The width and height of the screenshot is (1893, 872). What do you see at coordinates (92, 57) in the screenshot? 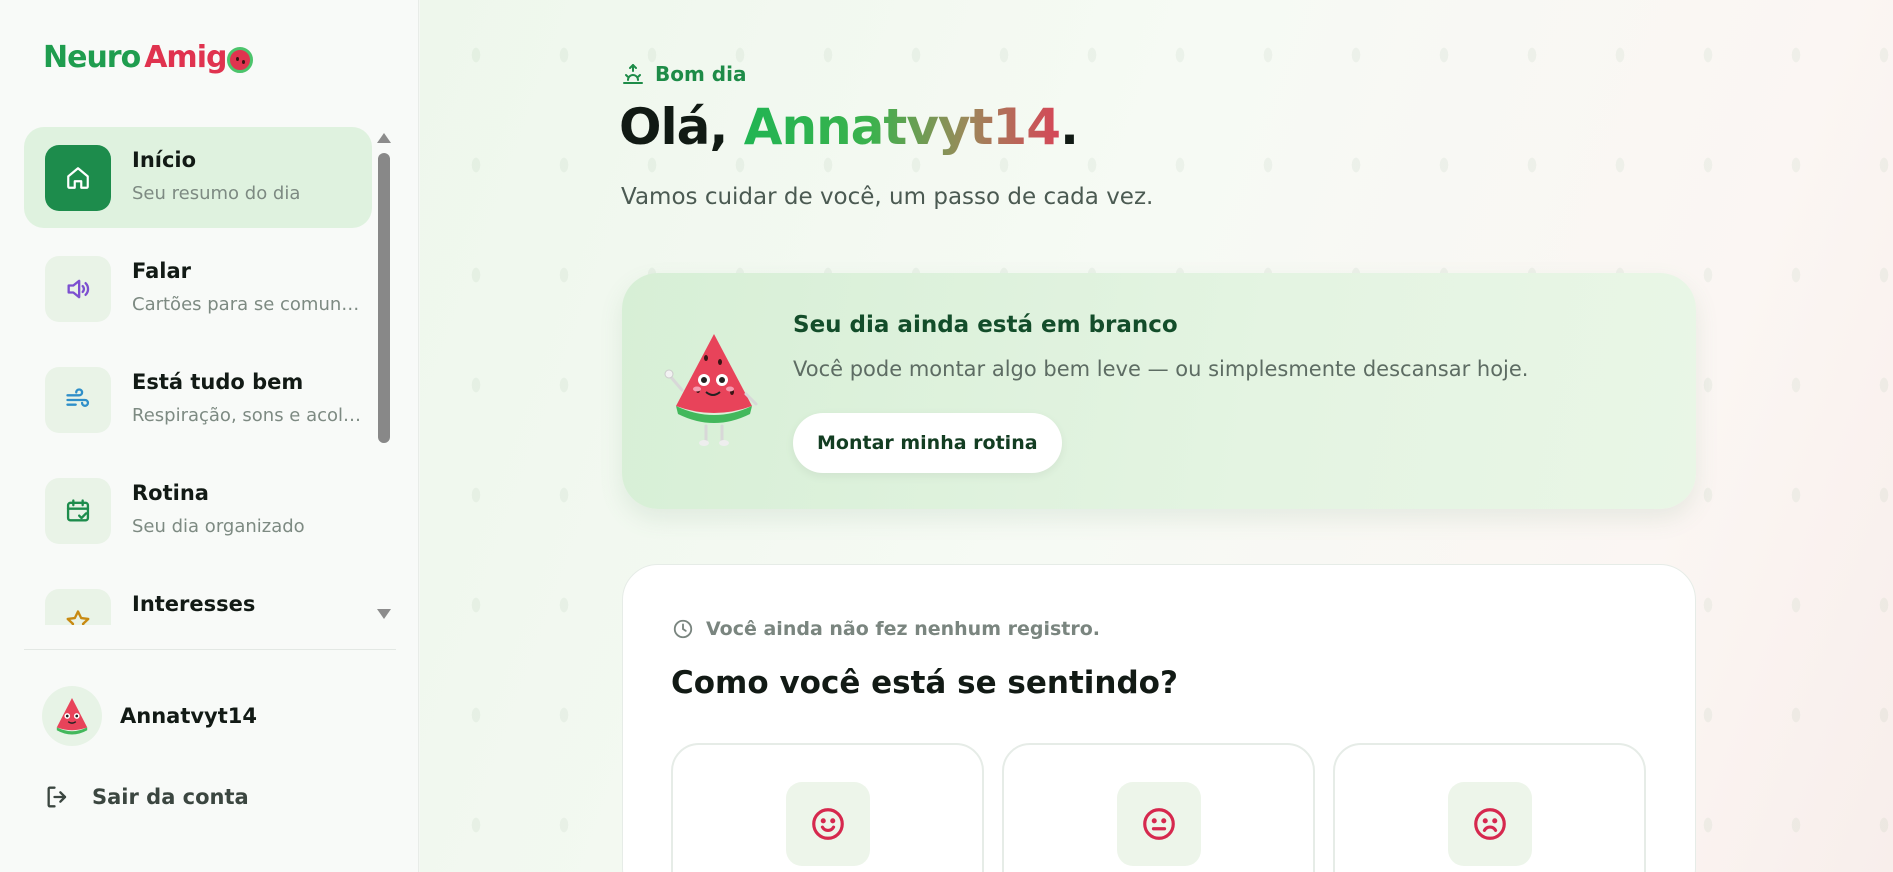
I see `logo-word-neuro: Neuro` at bounding box center [92, 57].